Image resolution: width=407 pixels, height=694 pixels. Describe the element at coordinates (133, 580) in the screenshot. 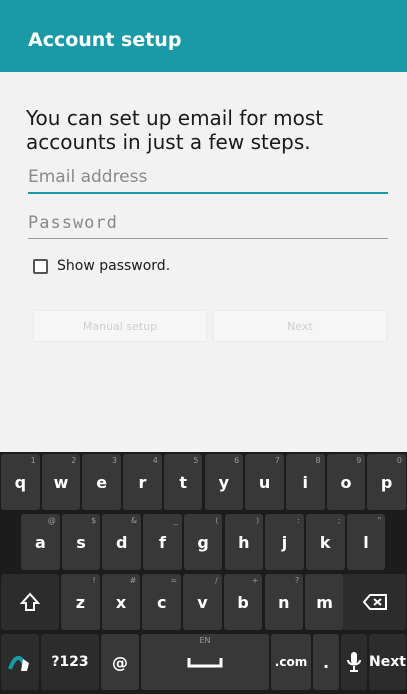

I see `key-x-hint: #` at that location.